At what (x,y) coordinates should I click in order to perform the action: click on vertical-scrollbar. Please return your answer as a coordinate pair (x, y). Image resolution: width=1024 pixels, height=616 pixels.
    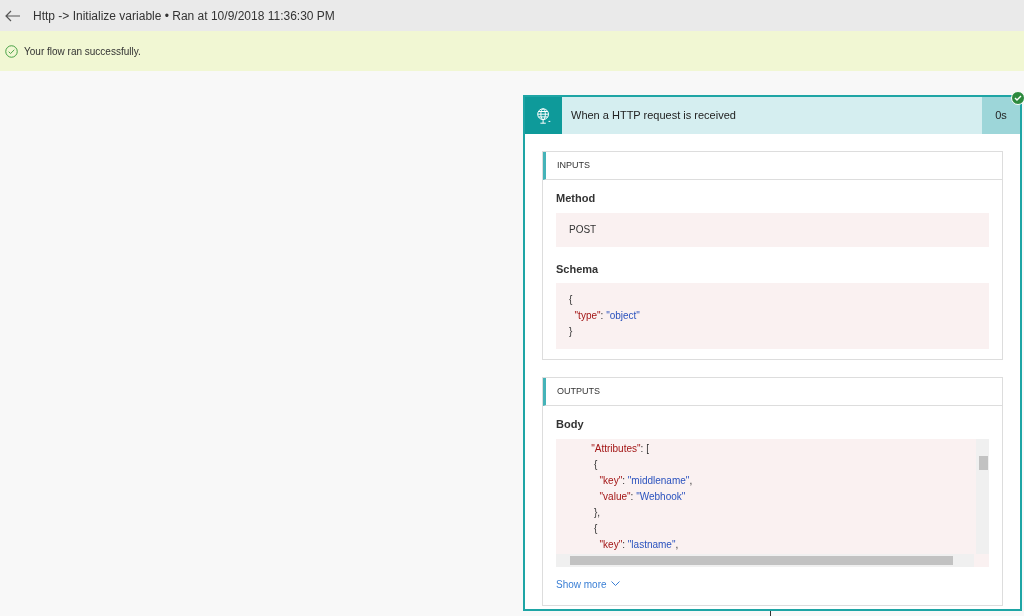
    Looking at the image, I should click on (982, 496).